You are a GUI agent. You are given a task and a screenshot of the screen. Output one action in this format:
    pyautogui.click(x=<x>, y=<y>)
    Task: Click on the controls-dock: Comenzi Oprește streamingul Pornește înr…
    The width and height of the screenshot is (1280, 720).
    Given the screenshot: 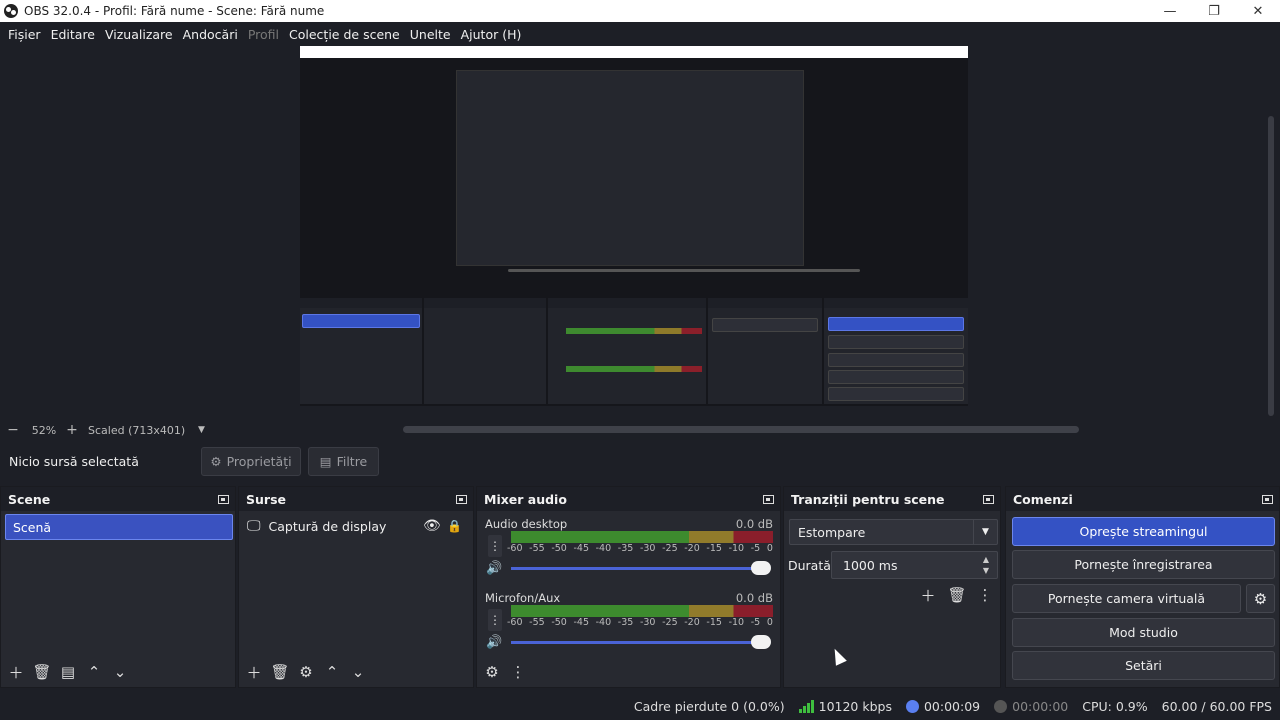 What is the action you would take?
    pyautogui.click(x=1142, y=587)
    